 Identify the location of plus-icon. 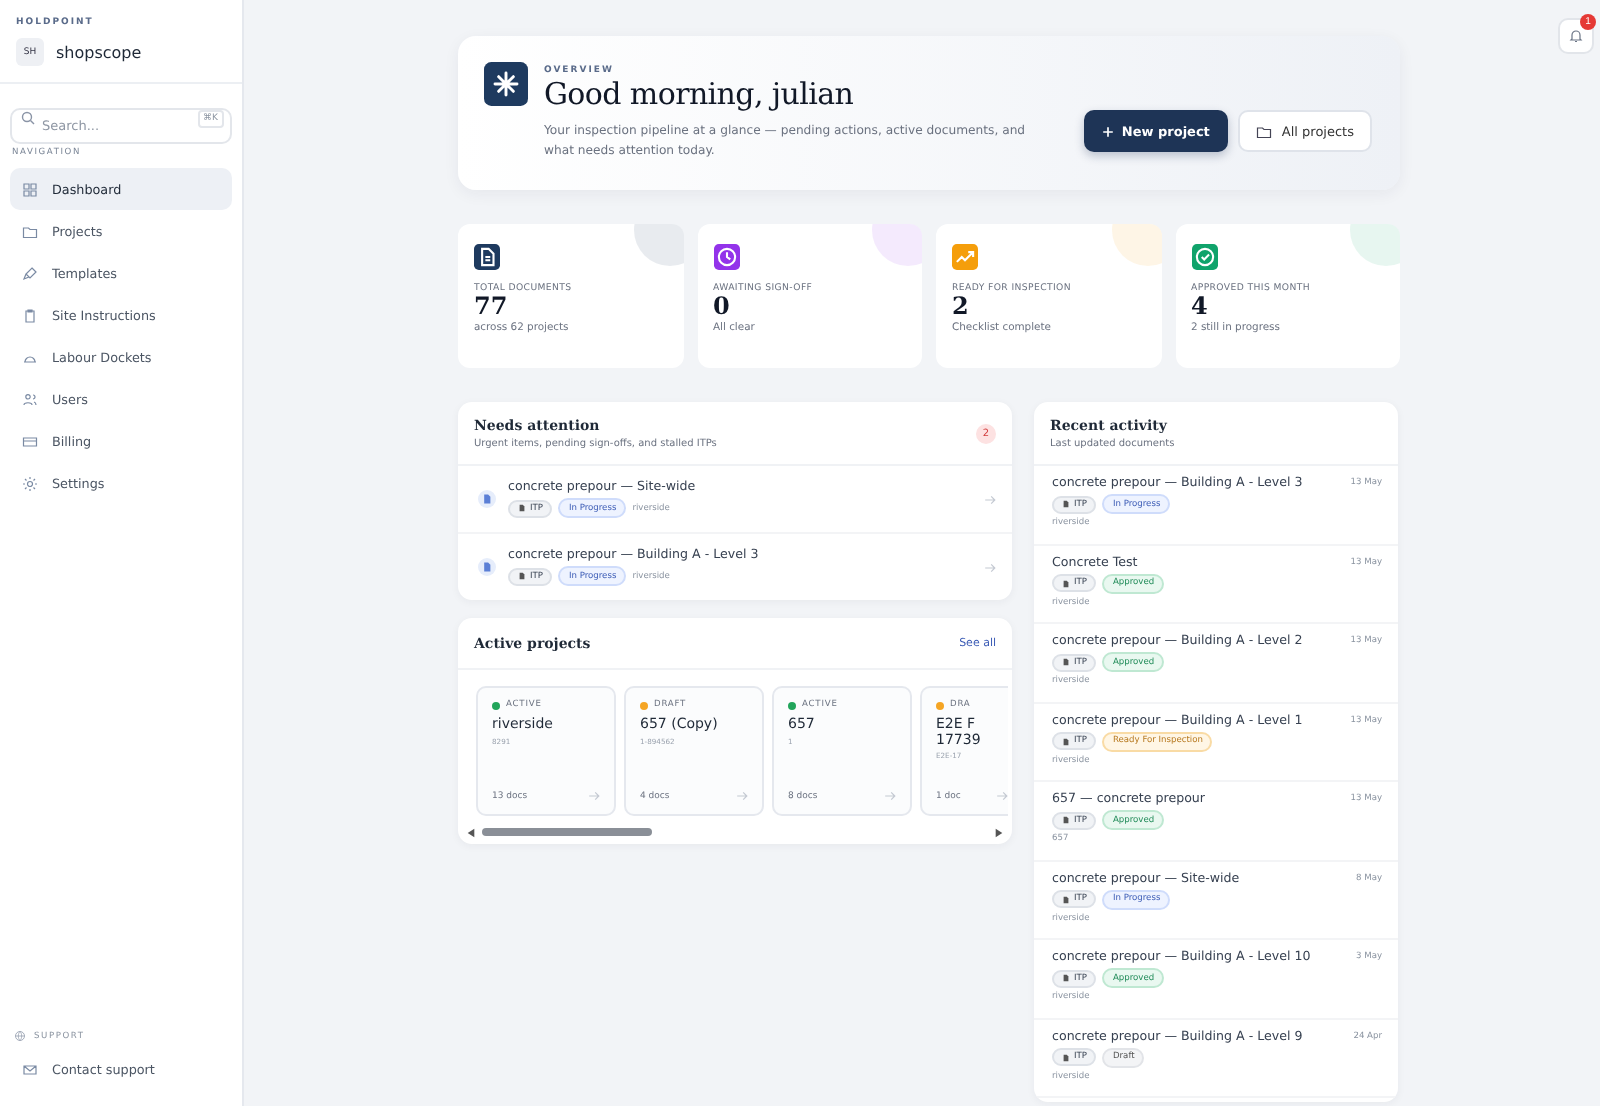
(1107, 131).